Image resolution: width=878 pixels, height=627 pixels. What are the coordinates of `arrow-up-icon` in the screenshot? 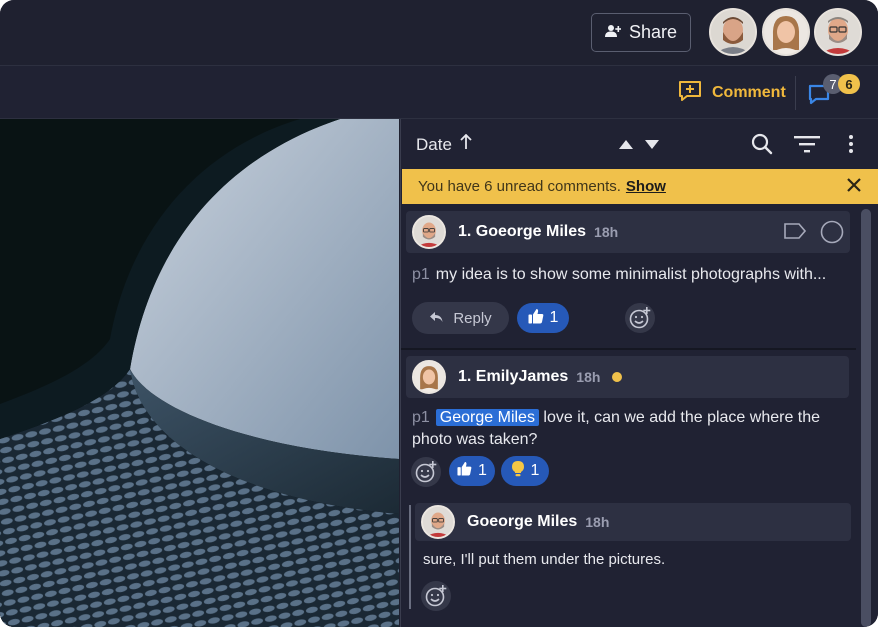 It's located at (466, 144).